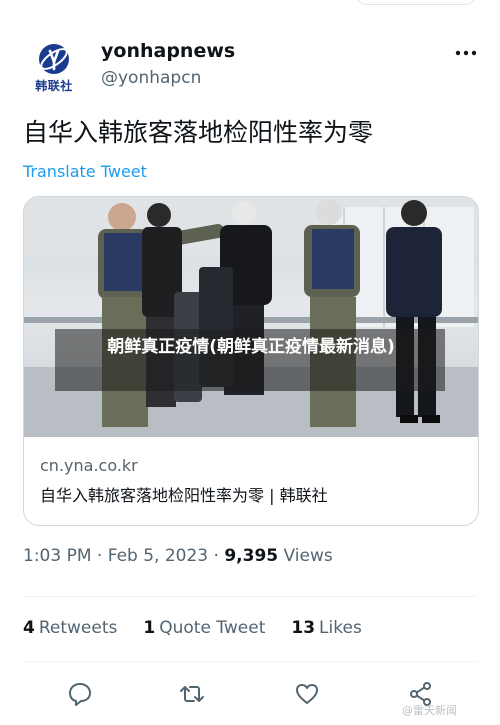  Describe the element at coordinates (149, 628) in the screenshot. I see `quotes-count: 1` at that location.